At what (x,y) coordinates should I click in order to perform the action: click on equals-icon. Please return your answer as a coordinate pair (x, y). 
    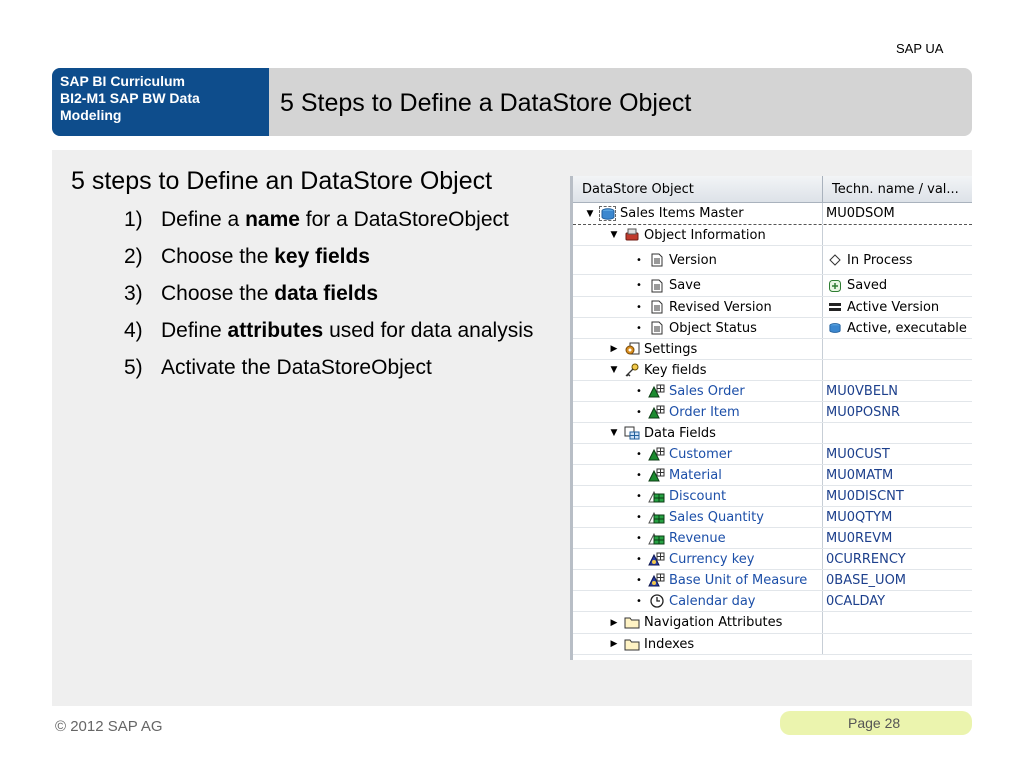
    Looking at the image, I should click on (834, 307).